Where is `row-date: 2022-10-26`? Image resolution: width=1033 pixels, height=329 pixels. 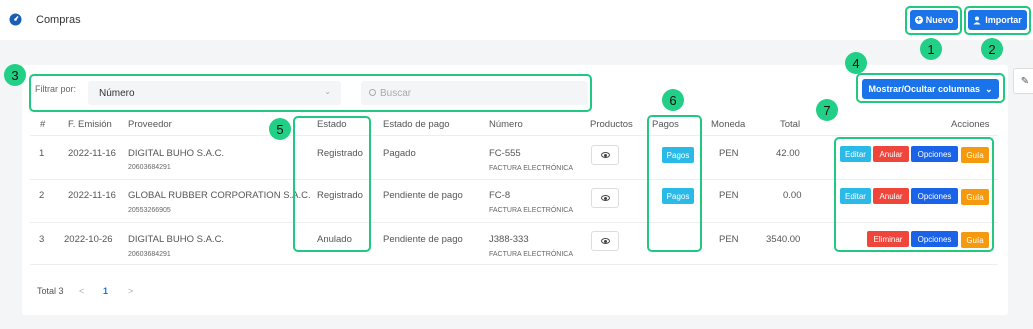
row-date: 2022-10-26 is located at coordinates (88, 239).